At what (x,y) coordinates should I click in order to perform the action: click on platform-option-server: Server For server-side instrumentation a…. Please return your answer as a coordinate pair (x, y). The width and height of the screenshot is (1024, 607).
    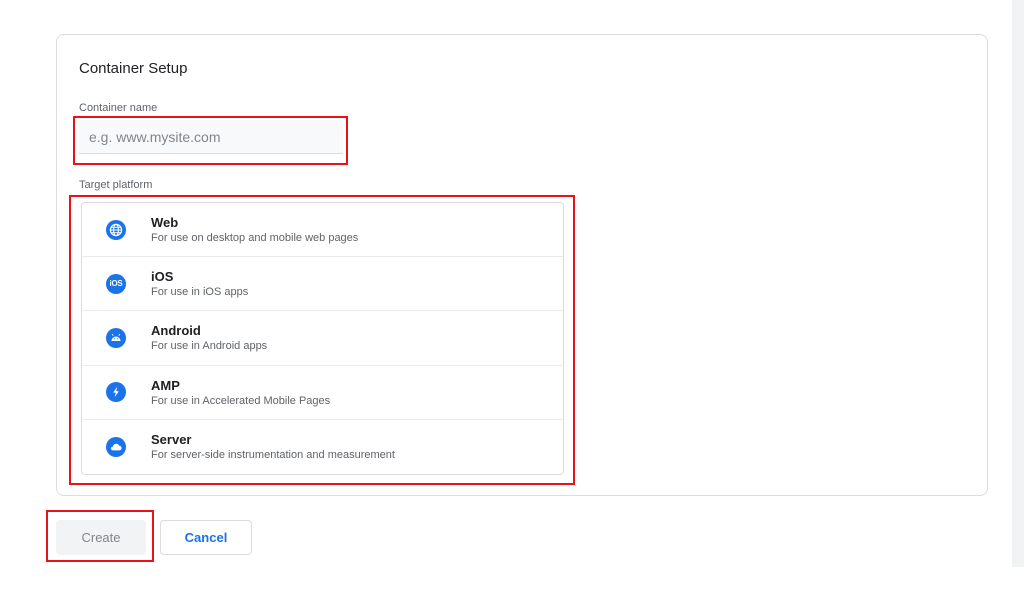
    Looking at the image, I should click on (322, 447).